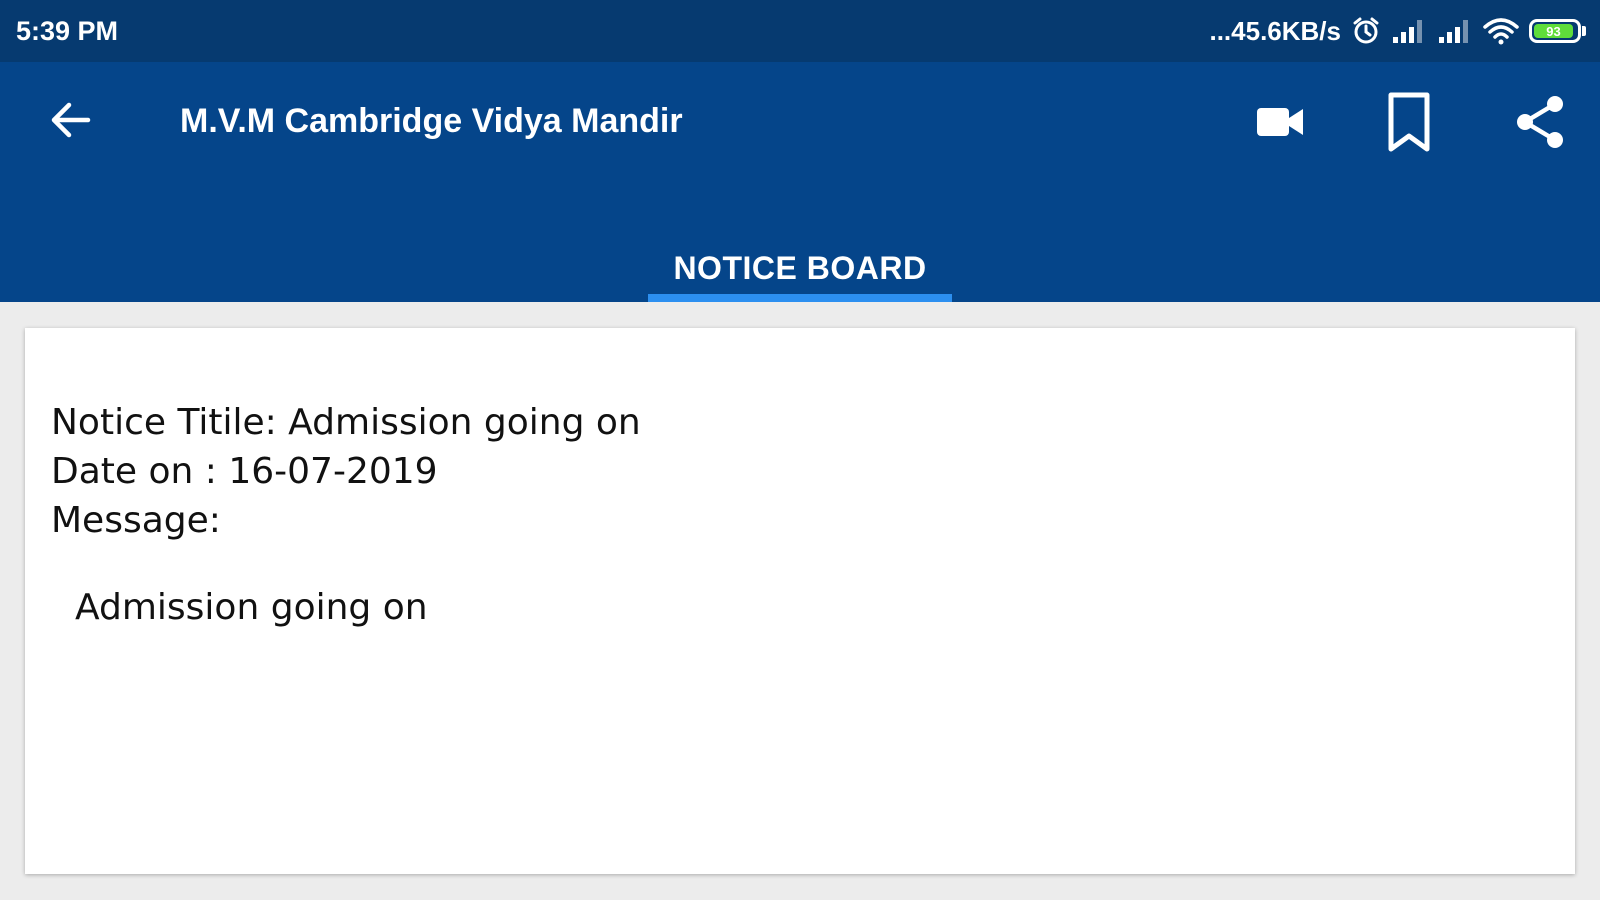 The image size is (1600, 900). What do you see at coordinates (1275, 30) in the screenshot?
I see `network-speed: ...45.6KB/s` at bounding box center [1275, 30].